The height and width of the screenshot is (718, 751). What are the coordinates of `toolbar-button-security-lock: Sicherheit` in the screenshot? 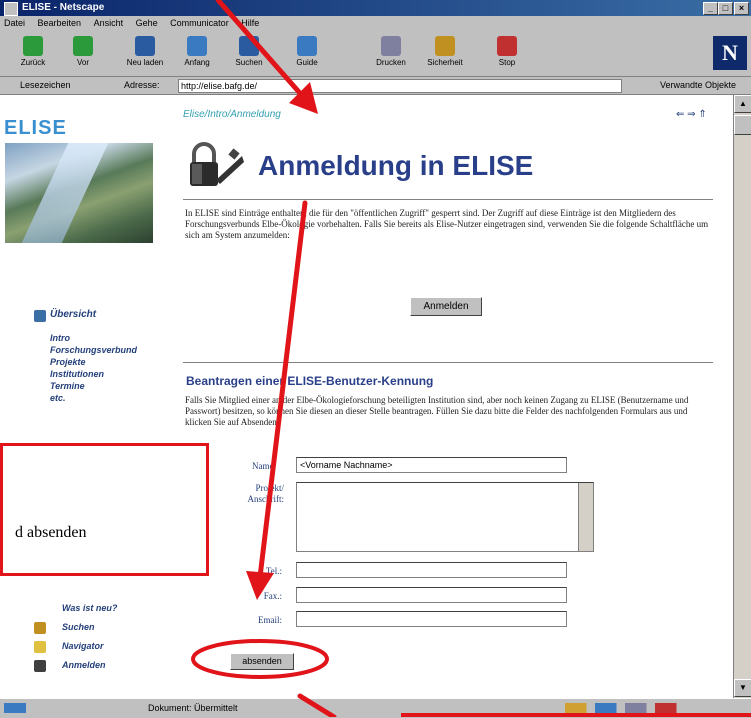 It's located at (445, 53).